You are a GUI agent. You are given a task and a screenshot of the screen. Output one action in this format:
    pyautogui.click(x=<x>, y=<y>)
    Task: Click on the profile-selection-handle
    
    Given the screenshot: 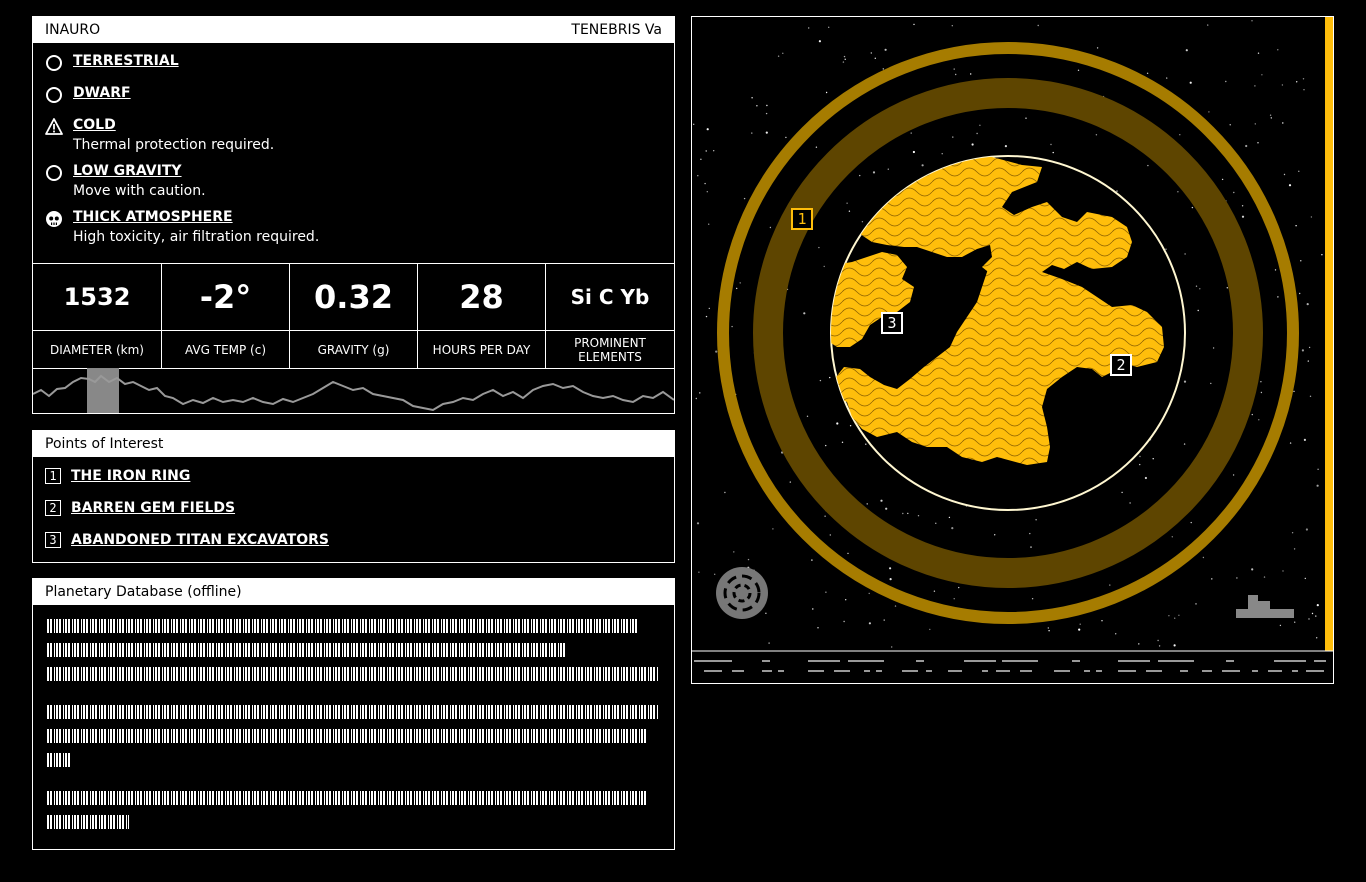 What is the action you would take?
    pyautogui.click(x=103, y=390)
    